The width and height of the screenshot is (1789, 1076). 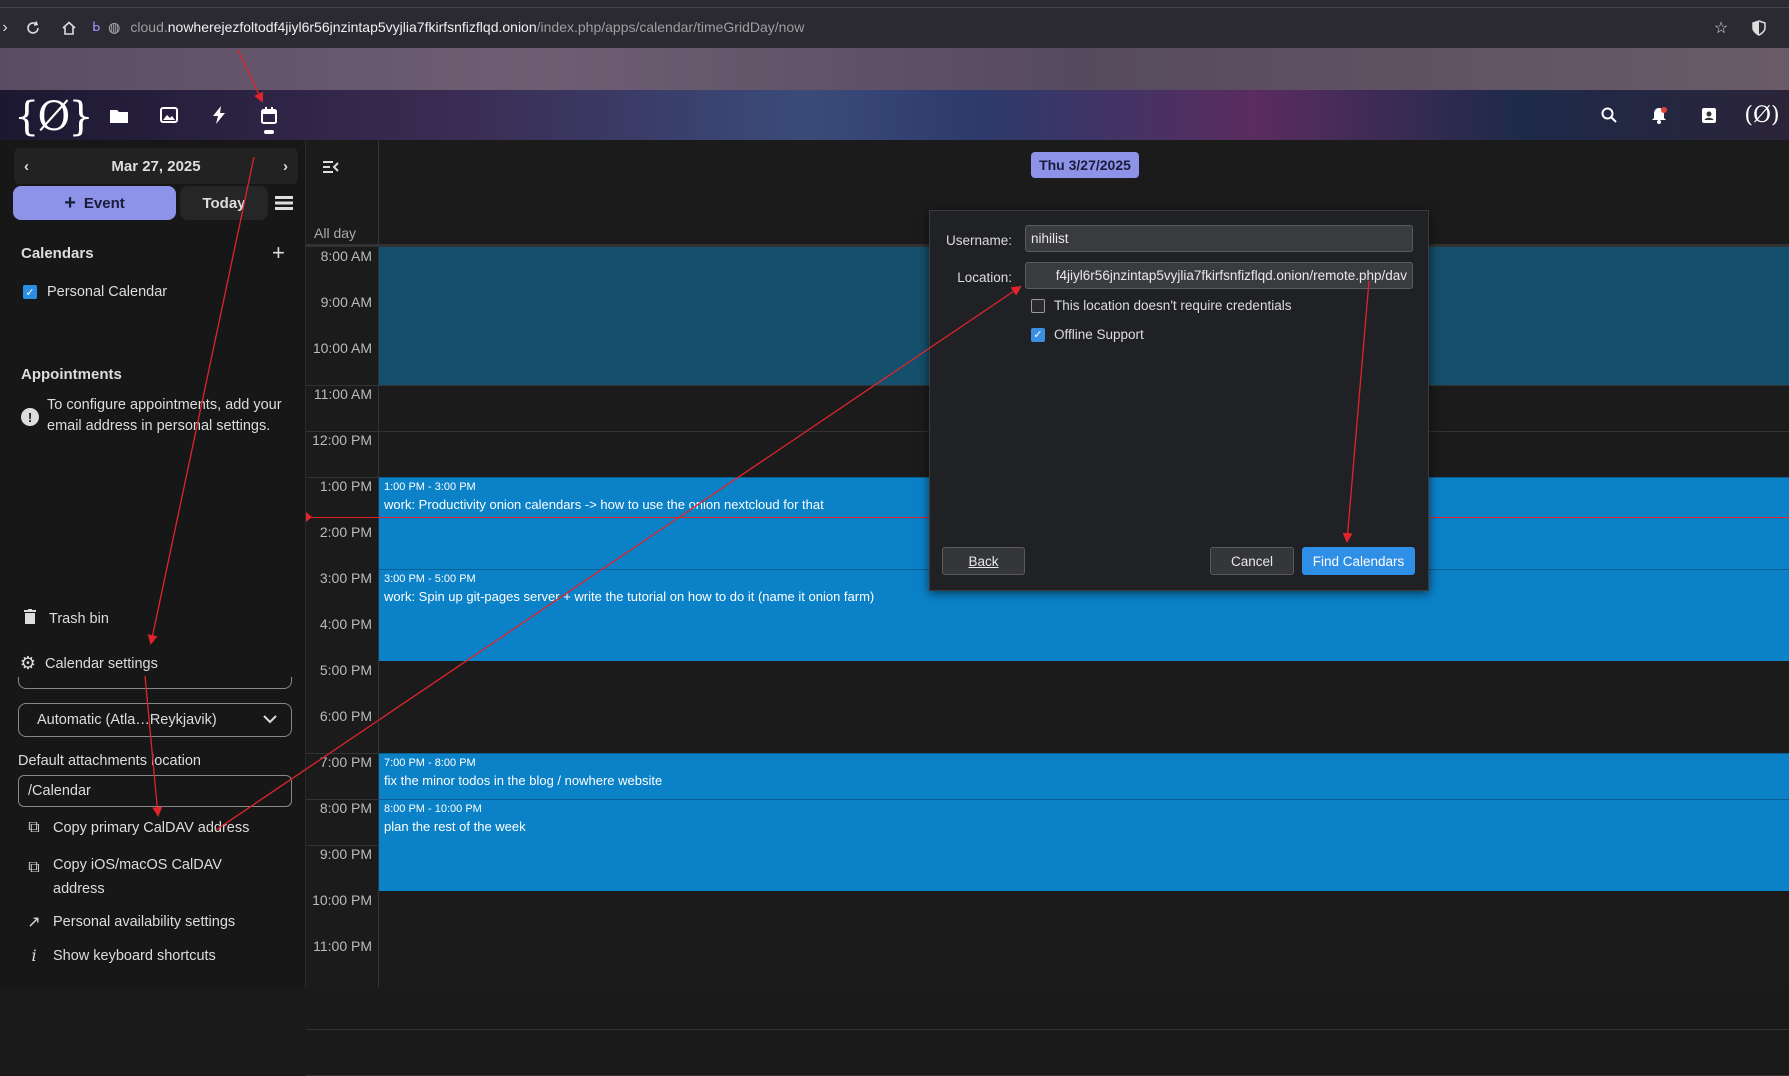 What do you see at coordinates (342, 348) in the screenshot?
I see `hour-label: 10:00 AM` at bounding box center [342, 348].